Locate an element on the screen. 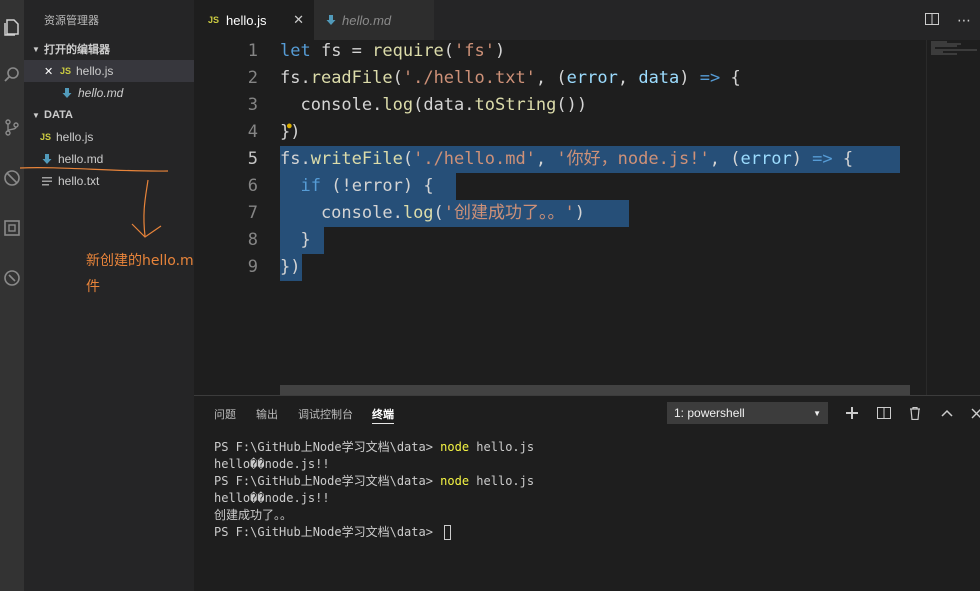  tab-hello-md: hello.md is located at coordinates (374, 20).